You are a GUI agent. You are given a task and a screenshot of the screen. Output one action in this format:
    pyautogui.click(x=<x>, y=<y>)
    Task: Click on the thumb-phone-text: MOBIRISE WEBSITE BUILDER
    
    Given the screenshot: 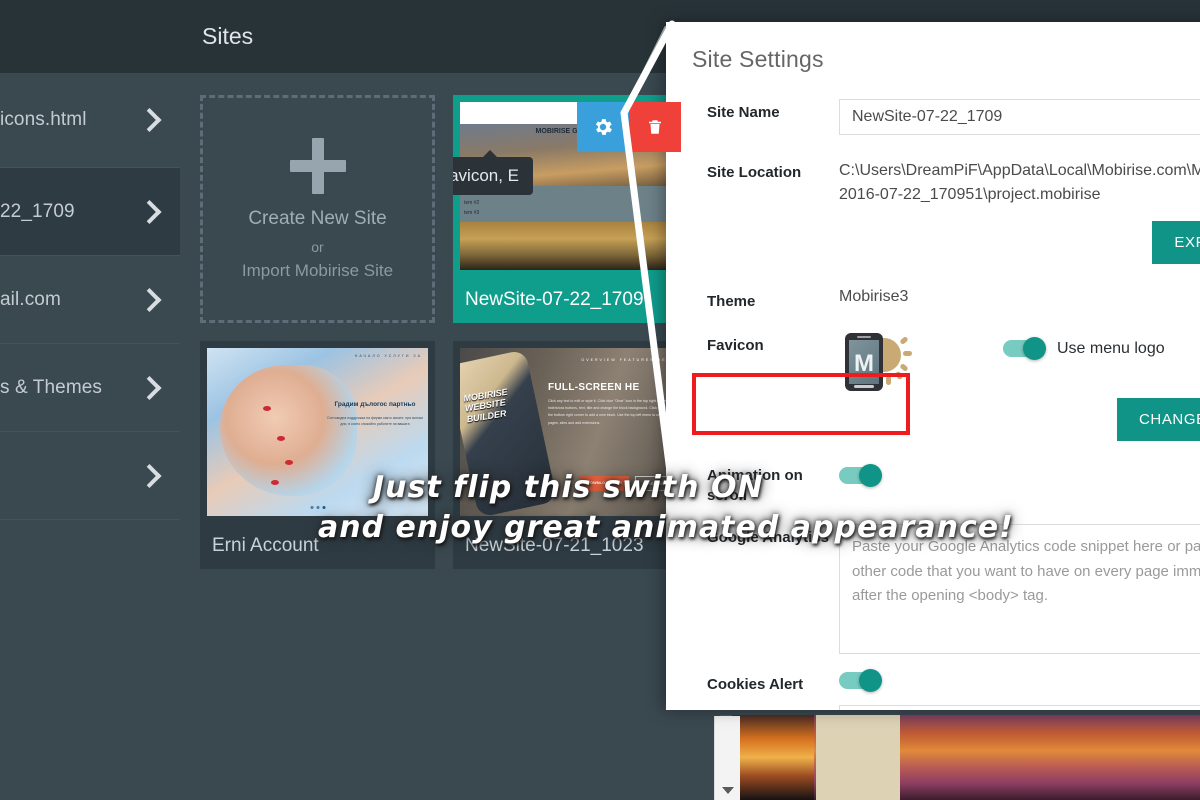 What is the action you would take?
    pyautogui.click(x=485, y=405)
    